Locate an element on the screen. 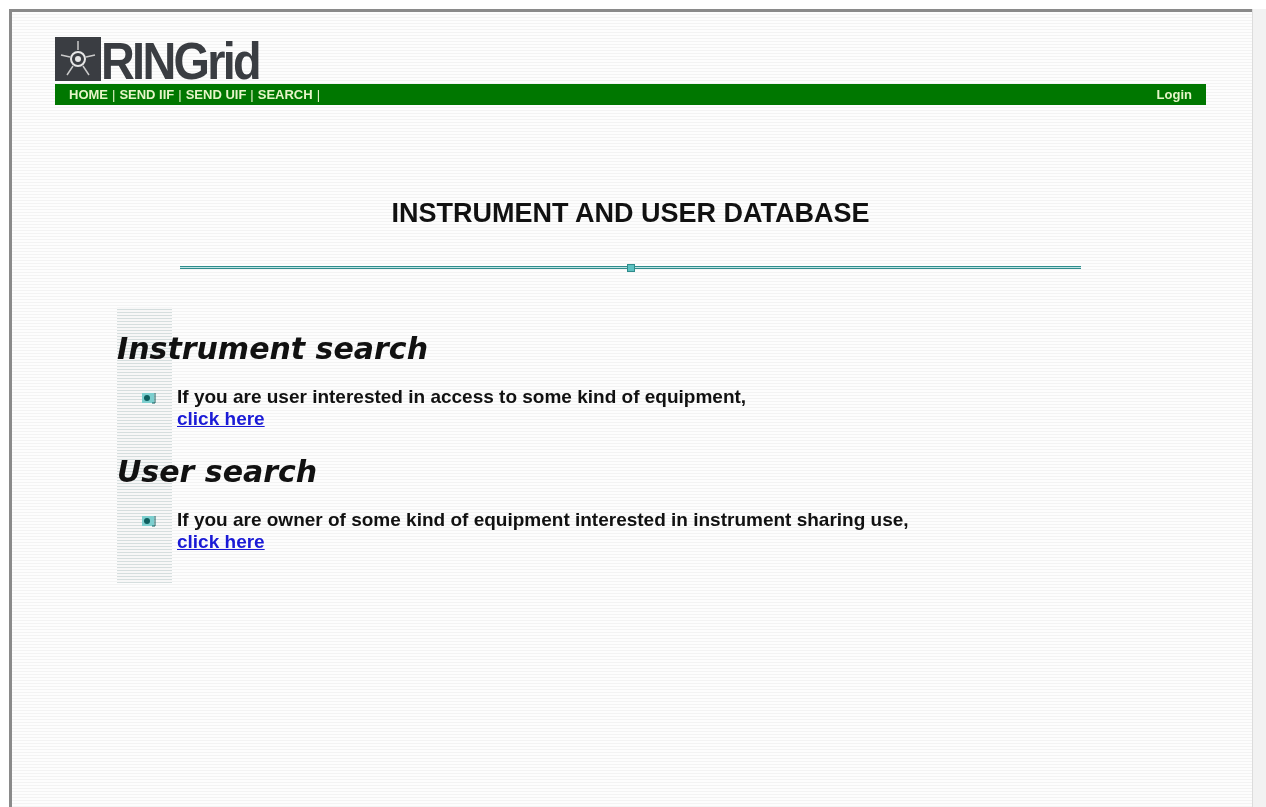  logo-text: RINGrid is located at coordinates (180, 61).